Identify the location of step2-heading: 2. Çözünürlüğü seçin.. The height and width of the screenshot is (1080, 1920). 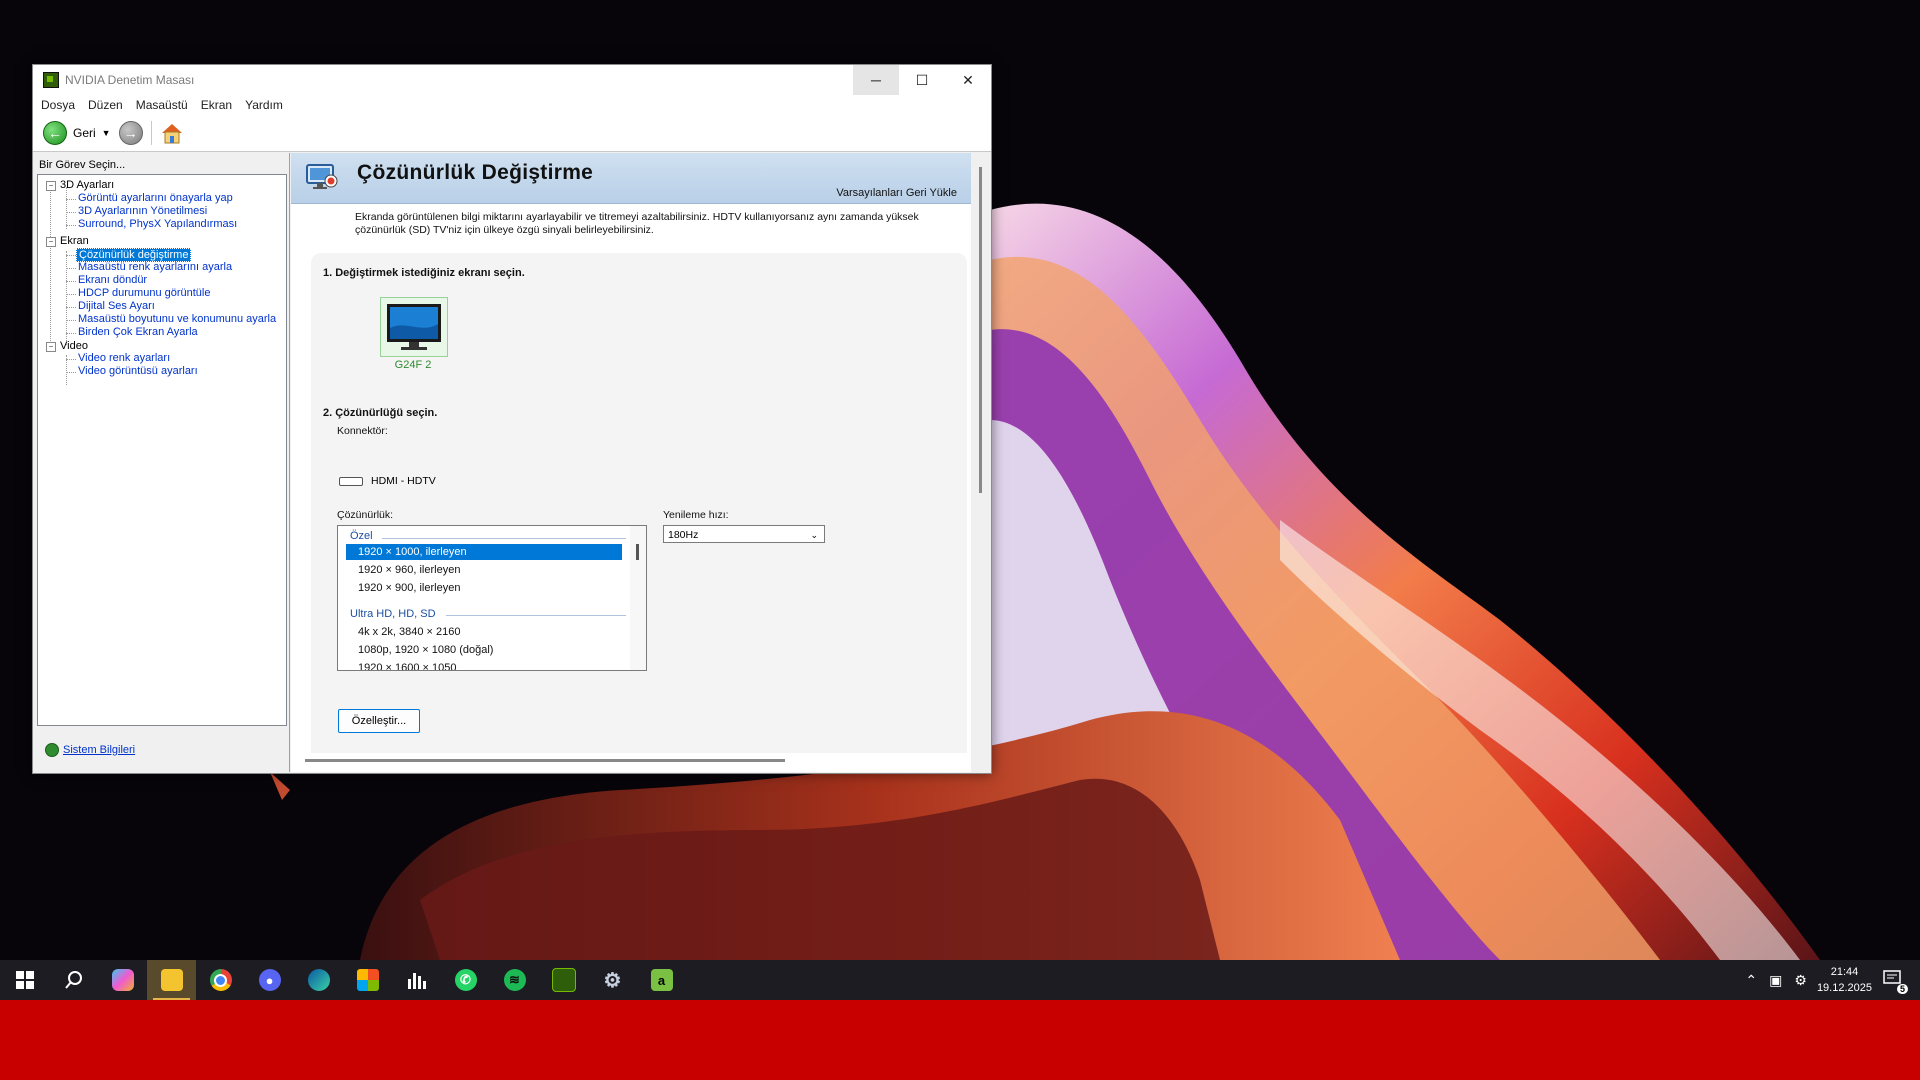
(380, 413).